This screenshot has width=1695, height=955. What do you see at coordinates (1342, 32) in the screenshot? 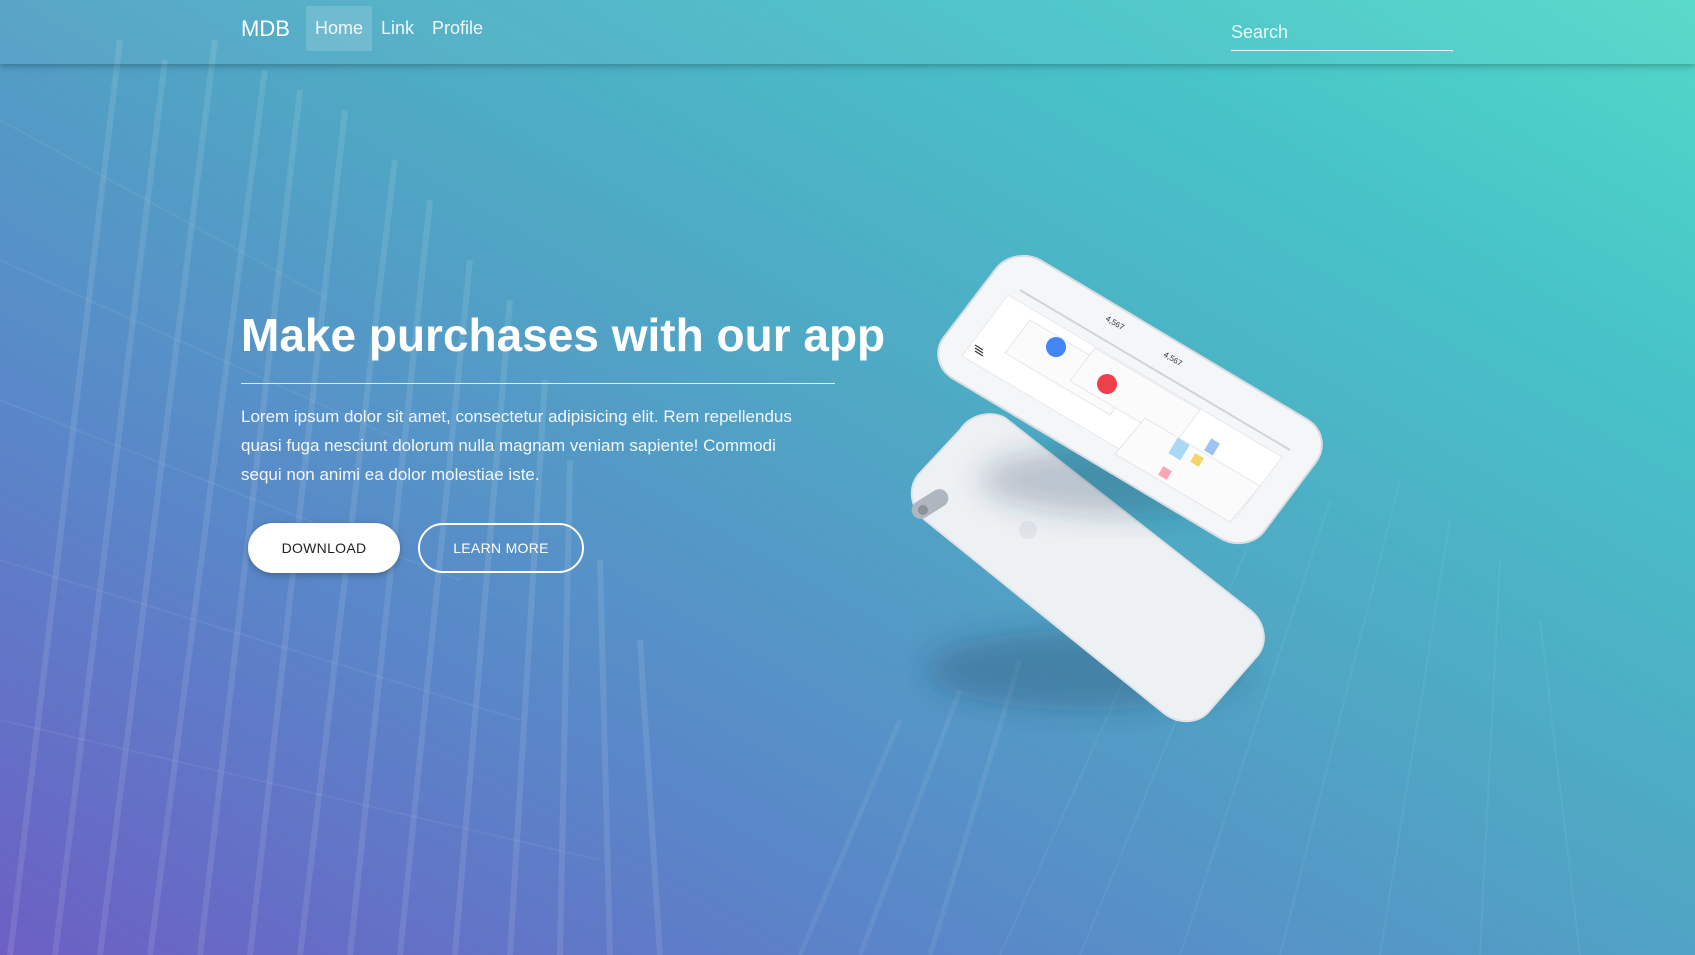
I see `search-input` at bounding box center [1342, 32].